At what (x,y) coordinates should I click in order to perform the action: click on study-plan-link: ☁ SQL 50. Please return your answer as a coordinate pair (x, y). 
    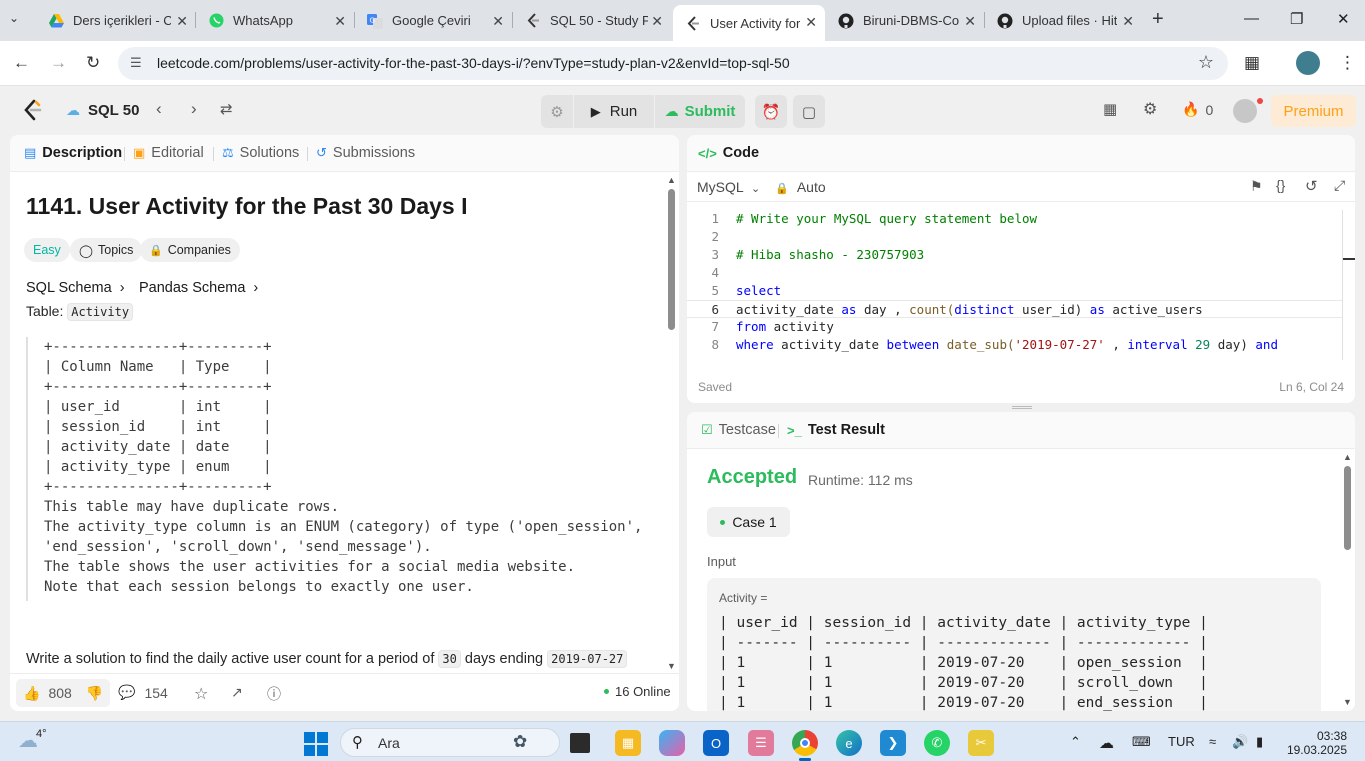
    Looking at the image, I should click on (102, 110).